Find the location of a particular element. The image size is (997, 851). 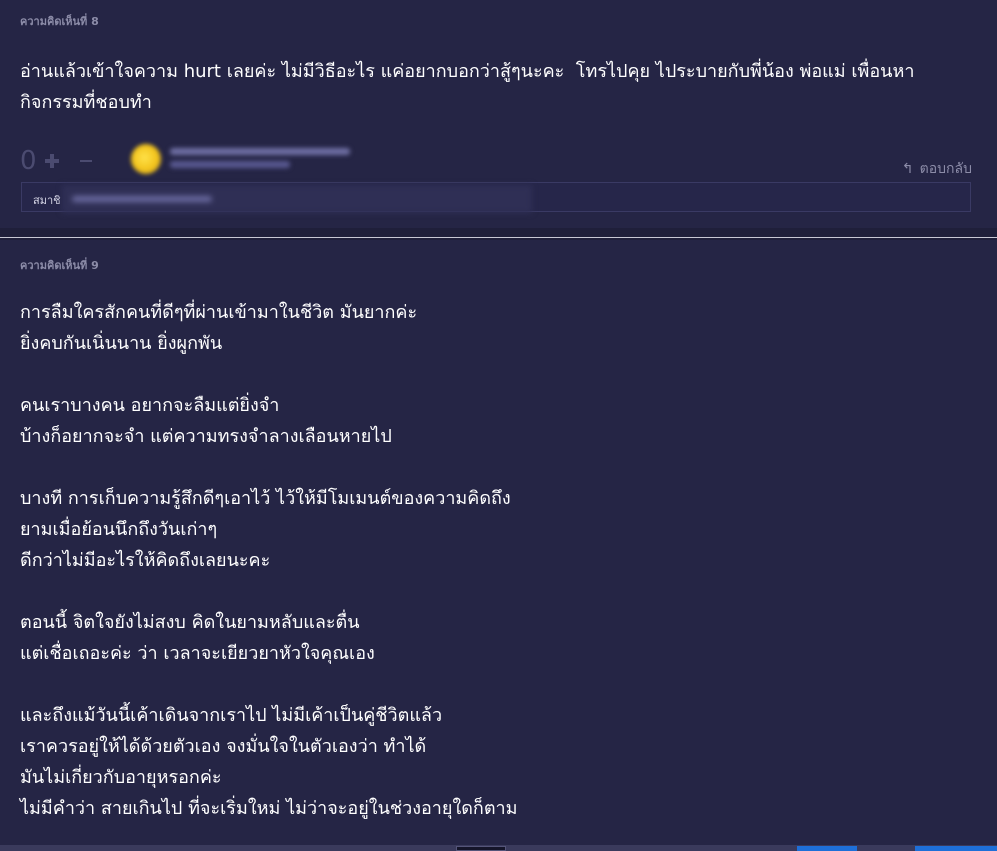

comment-number-label: ความคิดเห็นที่ 9 is located at coordinates (59, 265).